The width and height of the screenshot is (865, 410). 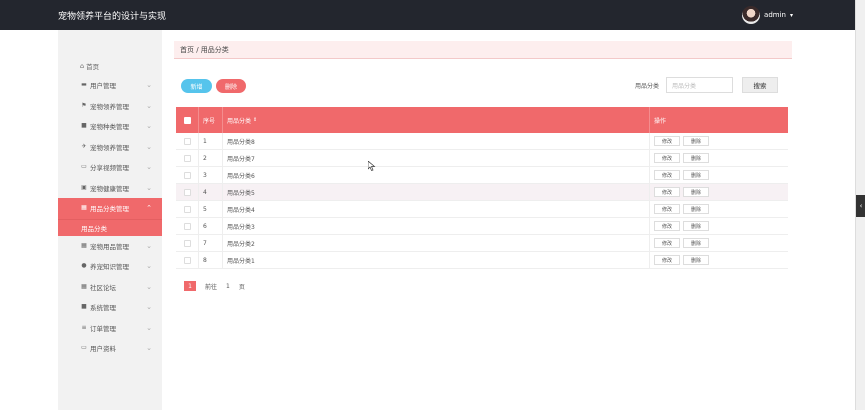 What do you see at coordinates (110, 348) in the screenshot?
I see `sidebar-item-profile: ▭ 用户资料 ⌄` at bounding box center [110, 348].